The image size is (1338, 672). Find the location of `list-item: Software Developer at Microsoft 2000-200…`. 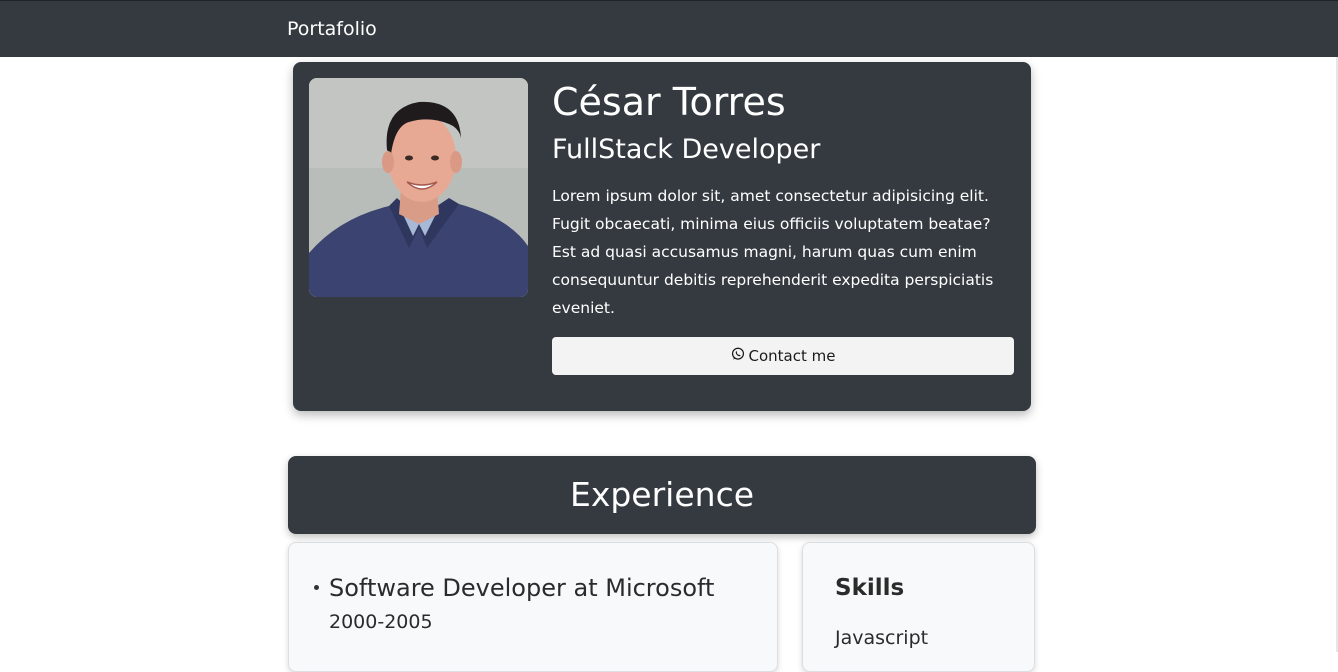

list-item: Software Developer at Microsoft 2000-200… is located at coordinates (514, 605).